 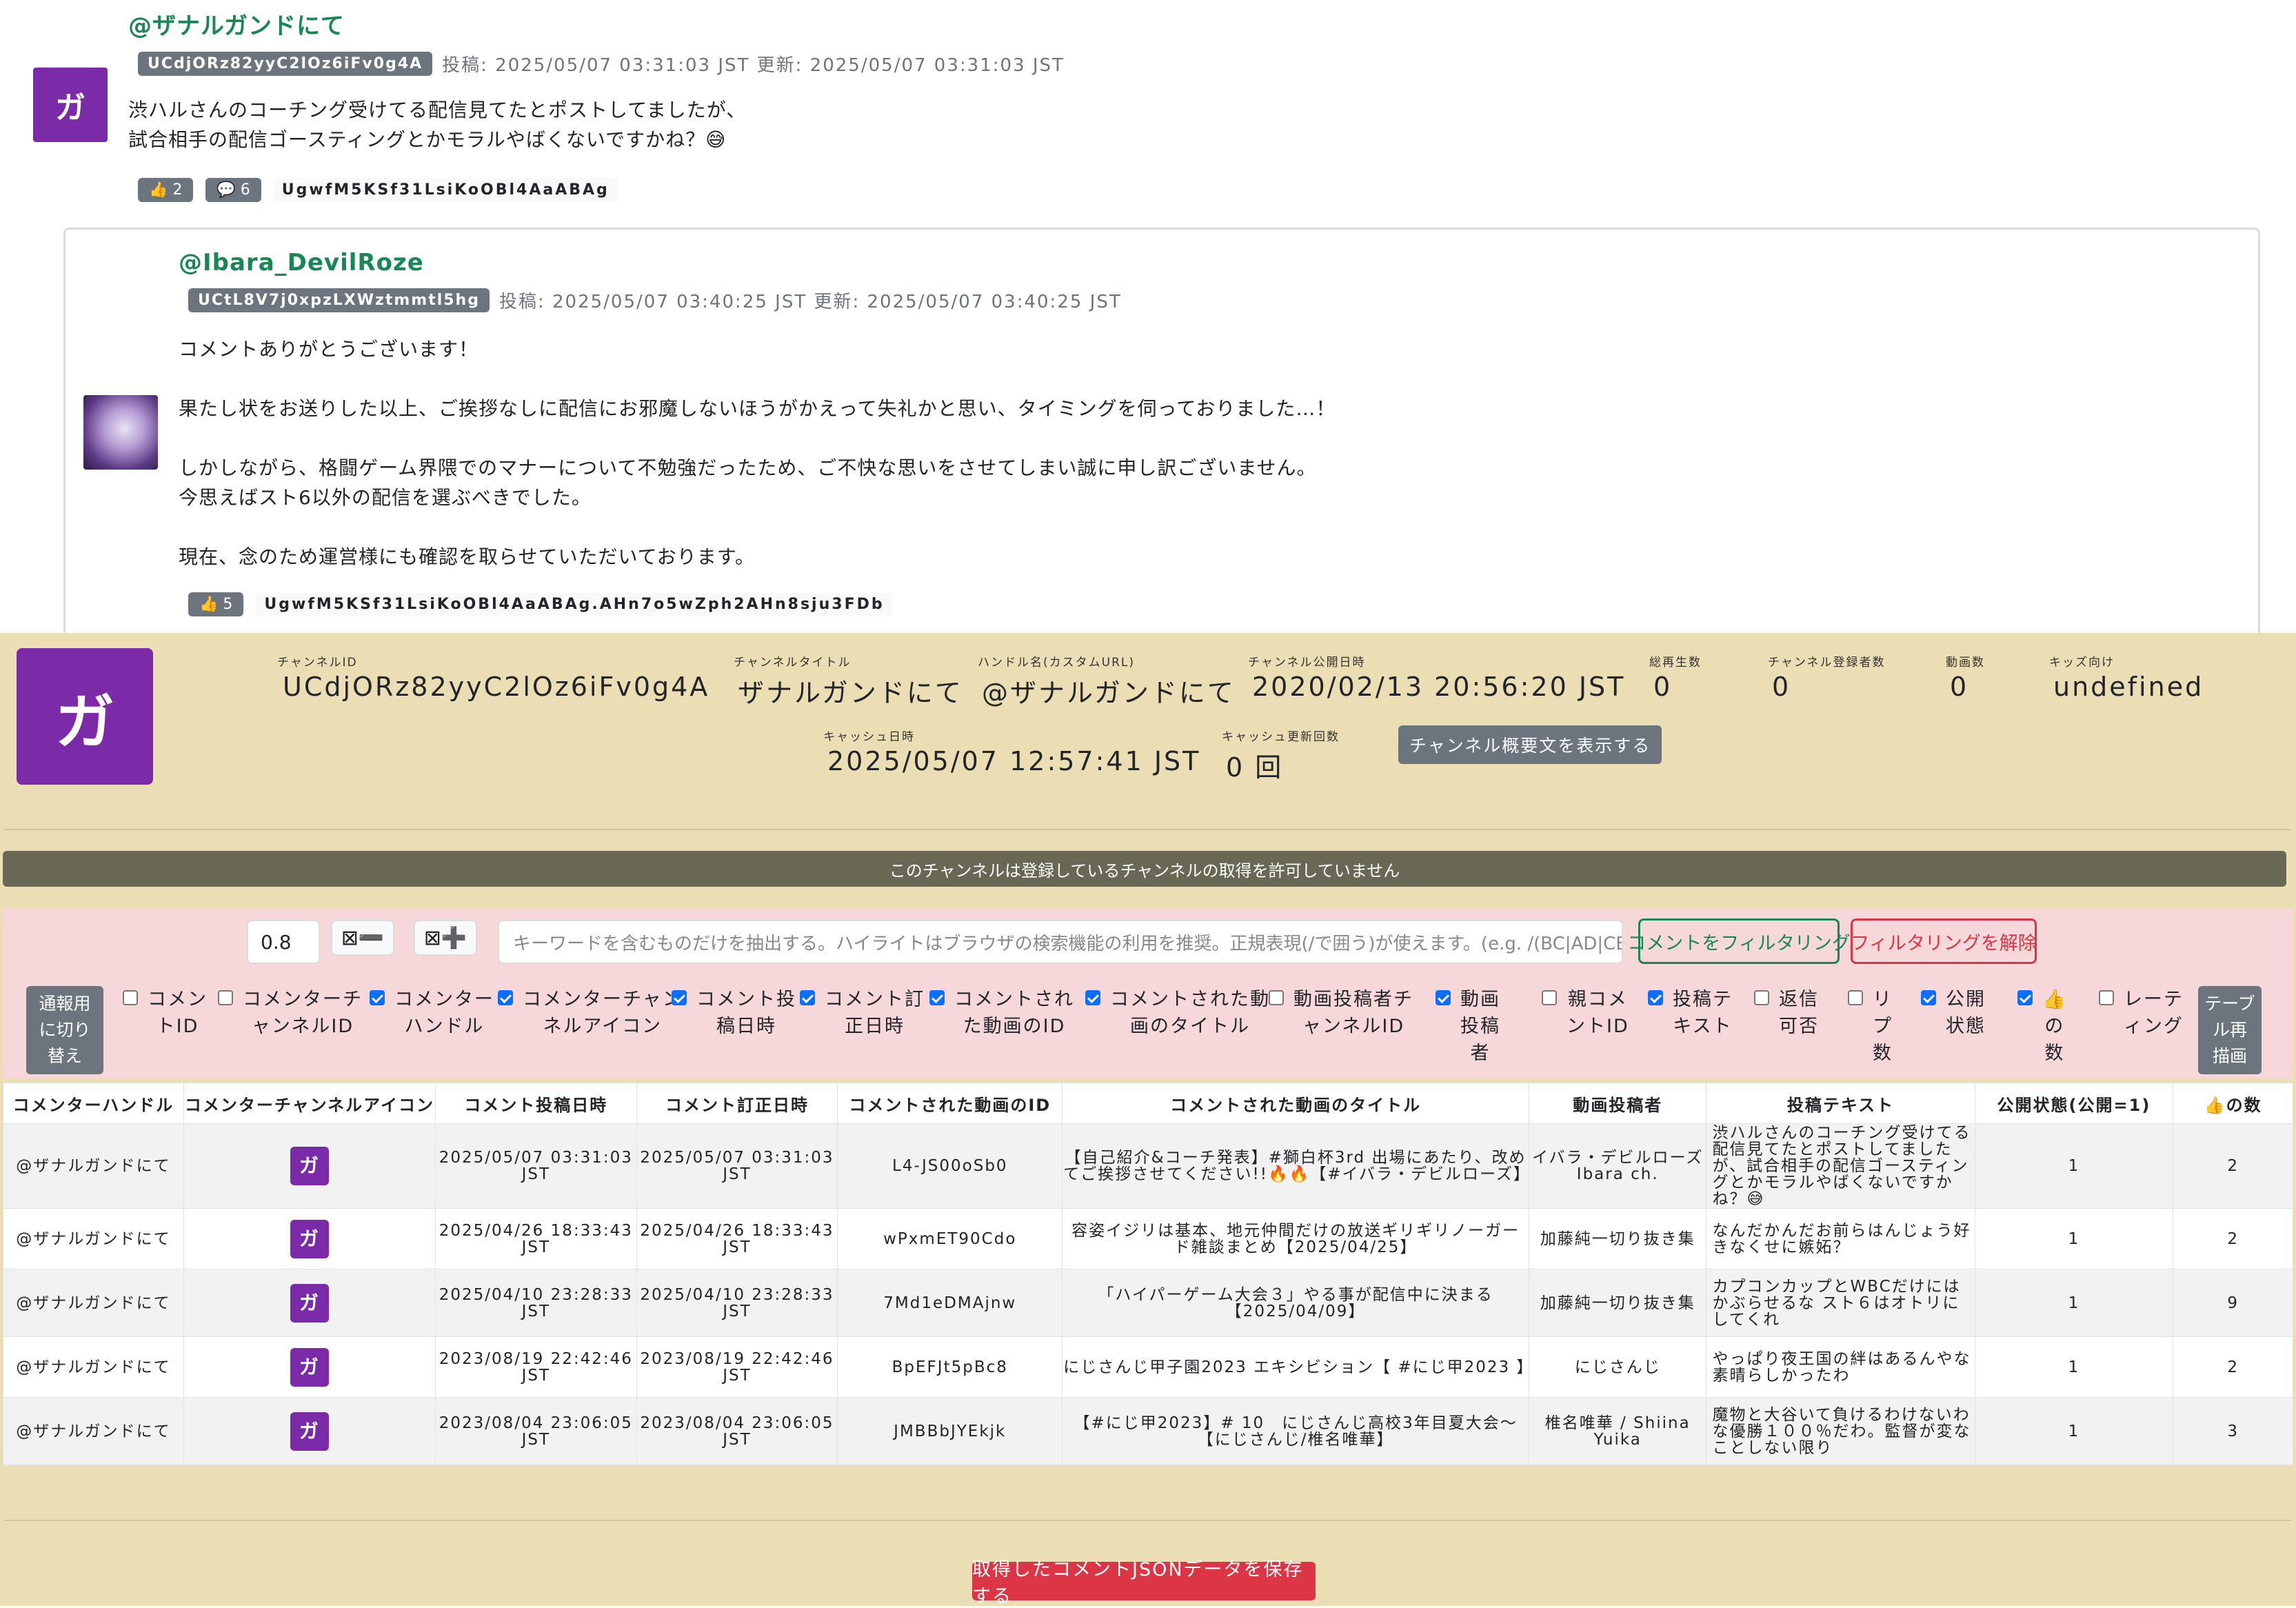 I want to click on column-toggle-uploader: 動画 投稿者, so click(x=1468, y=1026).